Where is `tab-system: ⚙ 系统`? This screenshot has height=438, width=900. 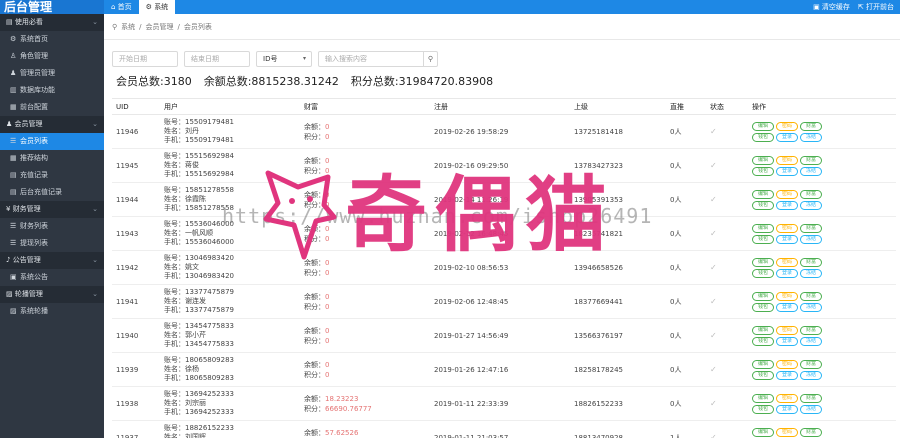
tab-system: ⚙ 系统 is located at coordinates (157, 7).